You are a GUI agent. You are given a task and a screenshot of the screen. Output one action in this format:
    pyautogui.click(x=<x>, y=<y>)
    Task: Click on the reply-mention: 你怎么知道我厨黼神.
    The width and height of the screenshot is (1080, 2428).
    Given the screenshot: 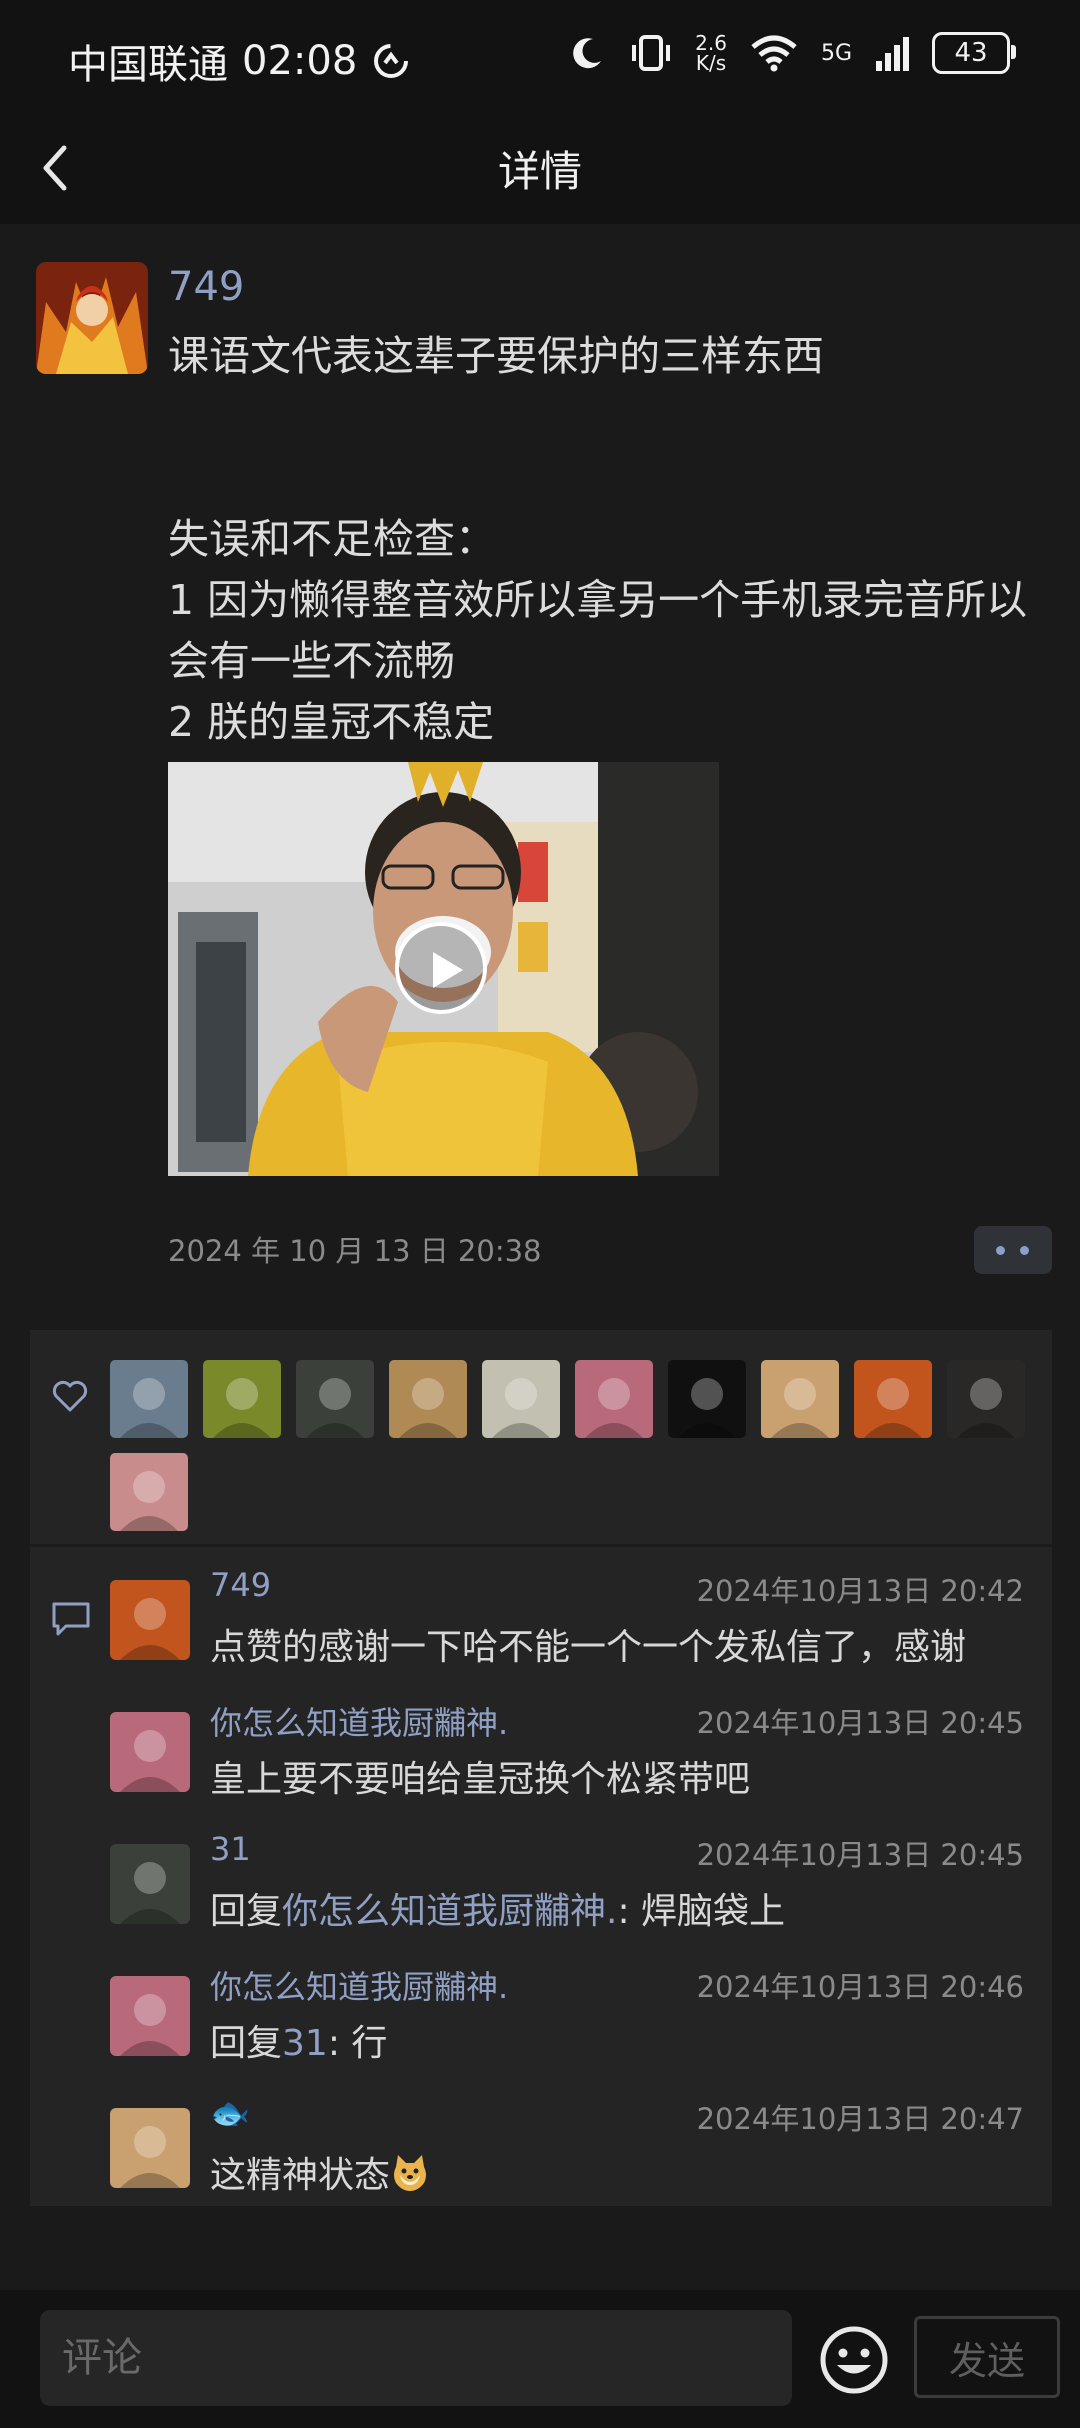 What is the action you would take?
    pyautogui.click(x=449, y=1911)
    